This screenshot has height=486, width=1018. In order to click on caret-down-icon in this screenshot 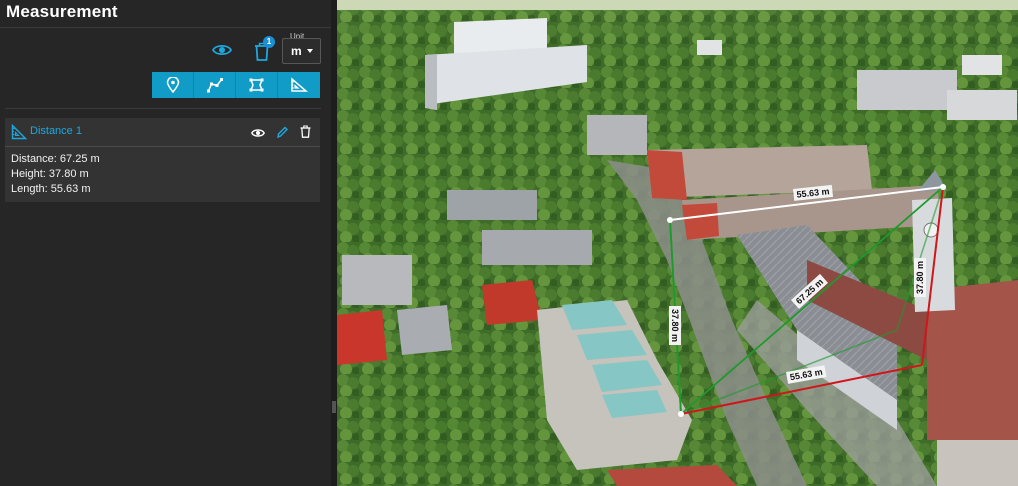, I will do `click(310, 51)`.